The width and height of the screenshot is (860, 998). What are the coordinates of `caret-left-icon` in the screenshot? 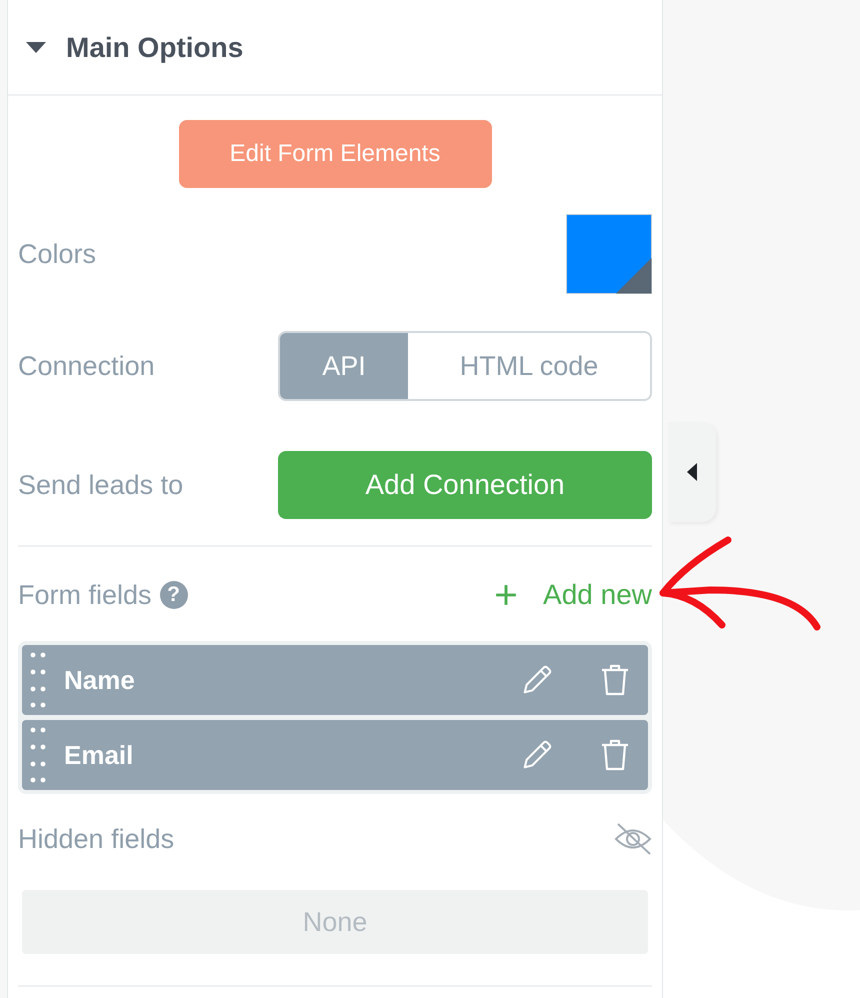 It's located at (692, 472).